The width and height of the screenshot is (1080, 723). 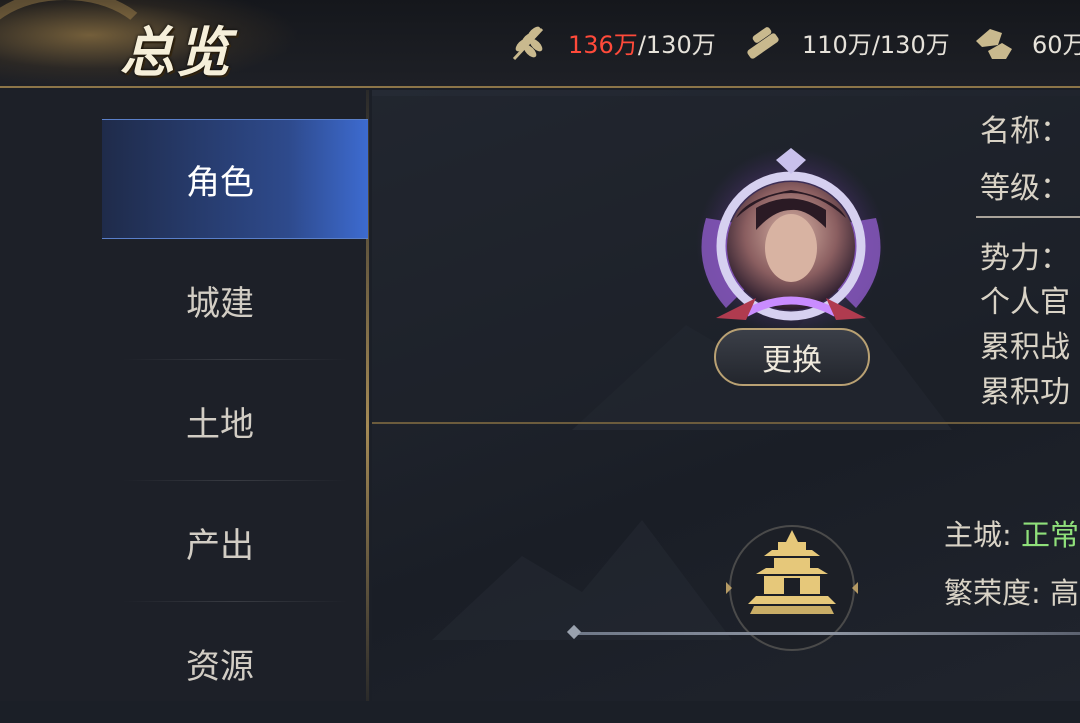 What do you see at coordinates (176, 52) in the screenshot?
I see `page-title: 总览` at bounding box center [176, 52].